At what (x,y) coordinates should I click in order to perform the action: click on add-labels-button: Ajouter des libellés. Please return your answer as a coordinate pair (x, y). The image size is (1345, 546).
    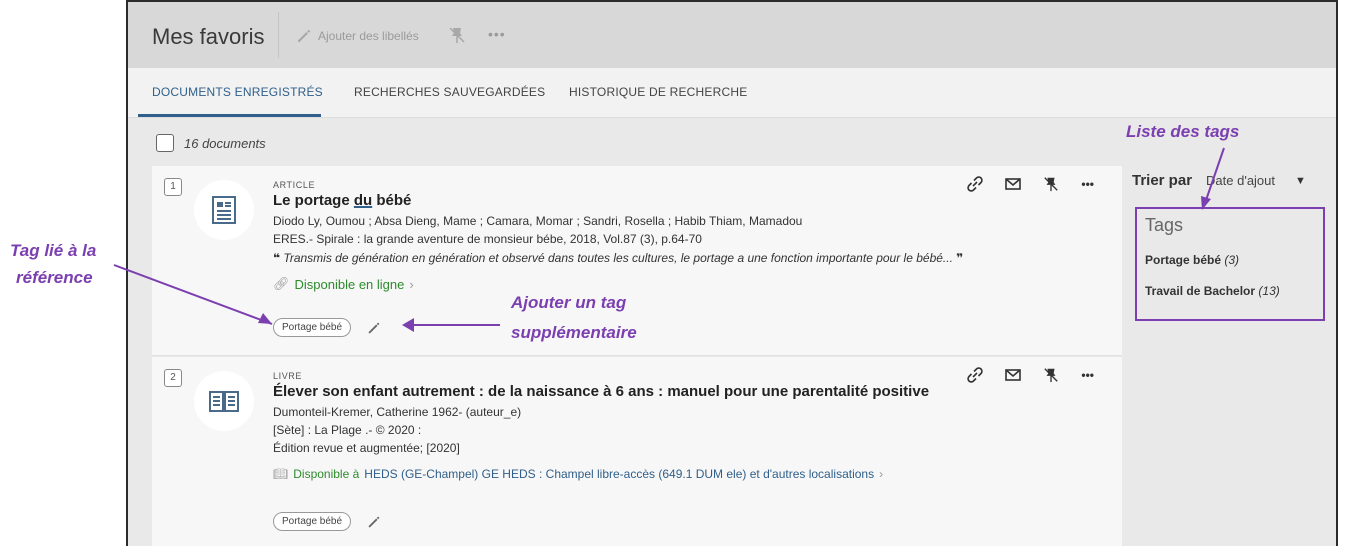
    Looking at the image, I should click on (357, 36).